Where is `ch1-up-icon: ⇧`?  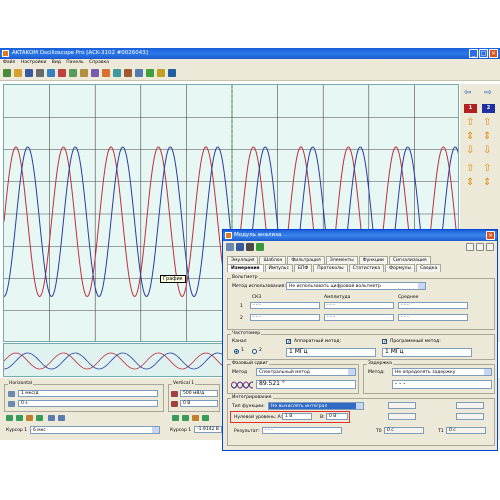
ch1-up-icon: ⇧ is located at coordinates (471, 123).